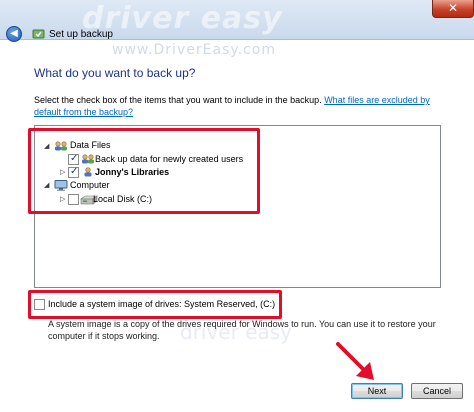 The image size is (474, 412). Describe the element at coordinates (453, 9) in the screenshot. I see `close-button: ✕` at that location.